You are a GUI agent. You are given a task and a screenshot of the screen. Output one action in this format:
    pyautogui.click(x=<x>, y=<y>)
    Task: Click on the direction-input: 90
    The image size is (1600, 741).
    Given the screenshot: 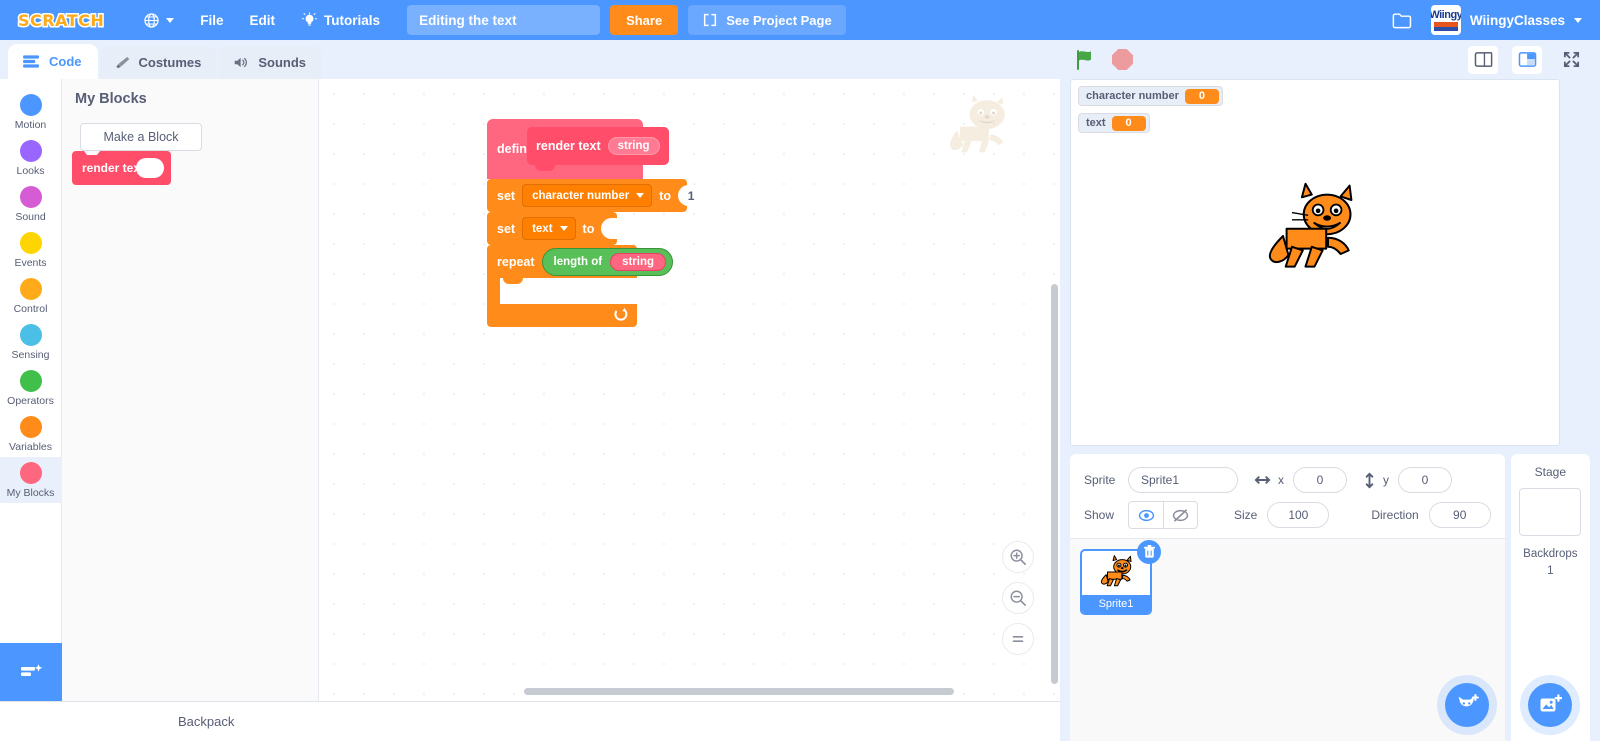 What is the action you would take?
    pyautogui.click(x=1459, y=515)
    